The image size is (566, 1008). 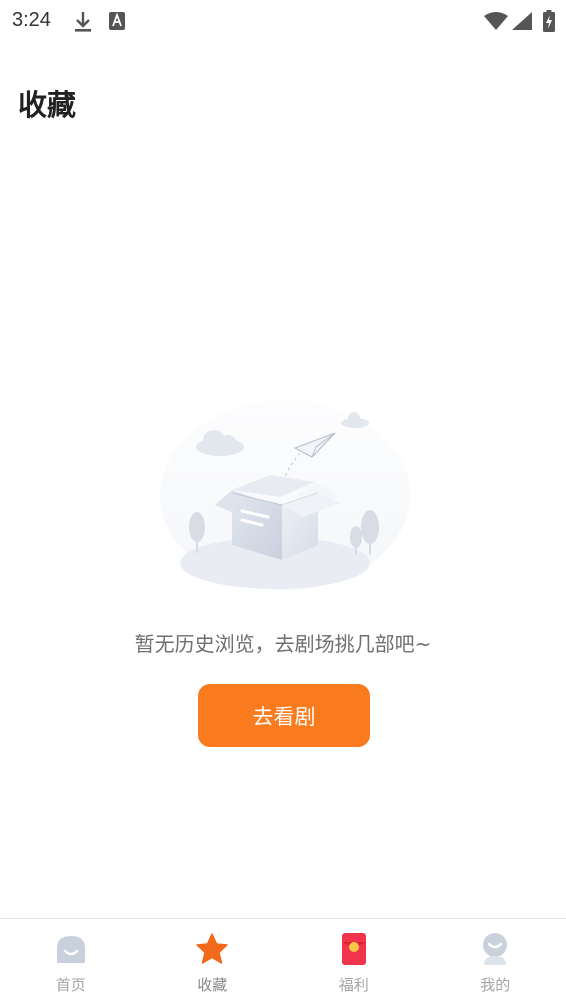 What do you see at coordinates (495, 985) in the screenshot?
I see `nav-label-profile: 我的` at bounding box center [495, 985].